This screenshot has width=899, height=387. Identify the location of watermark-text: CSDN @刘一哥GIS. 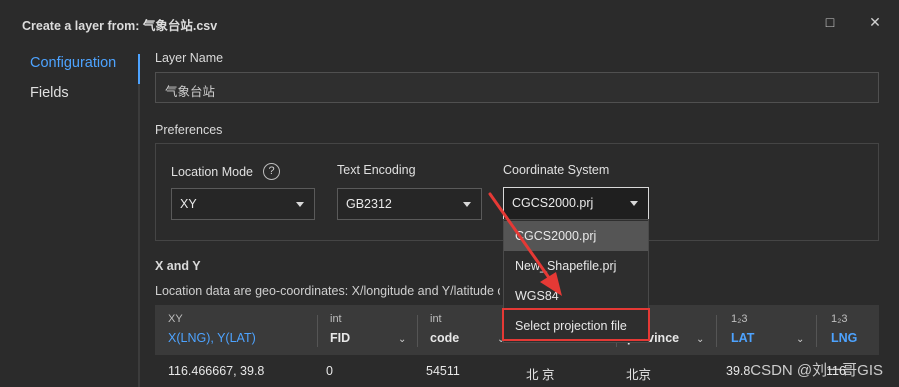
(816, 370).